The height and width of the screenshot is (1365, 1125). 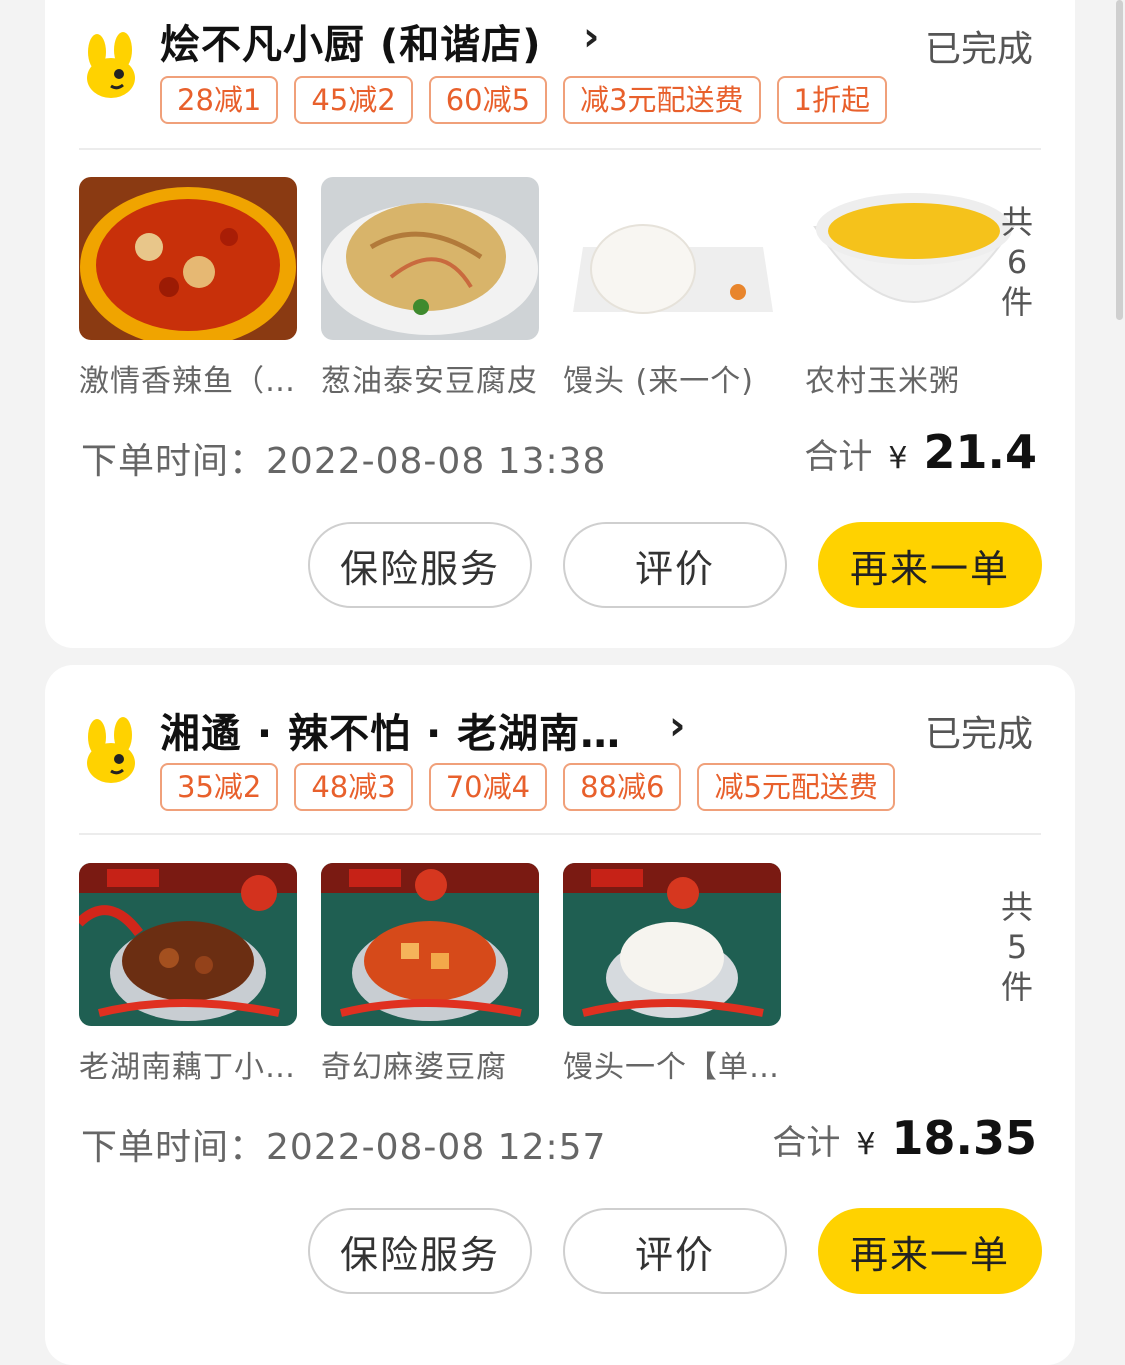 I want to click on order-total: 合计 ¥ 21.4, so click(x=920, y=452).